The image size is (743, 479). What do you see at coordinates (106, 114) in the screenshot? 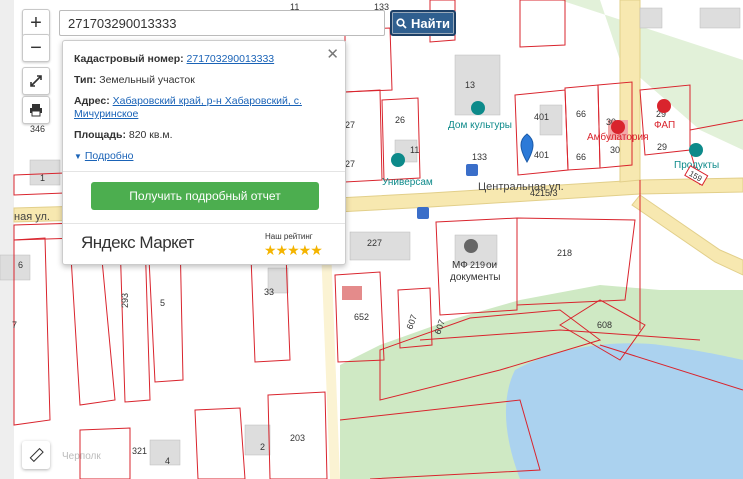
I see `address-value-cont: Мичуринское` at bounding box center [106, 114].